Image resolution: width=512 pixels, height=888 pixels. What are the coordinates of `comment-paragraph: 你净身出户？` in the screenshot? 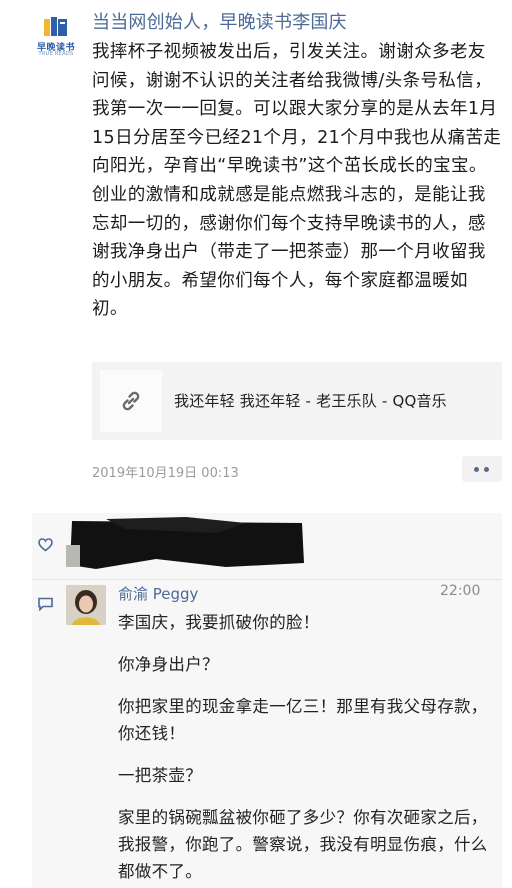 It's located at (168, 664).